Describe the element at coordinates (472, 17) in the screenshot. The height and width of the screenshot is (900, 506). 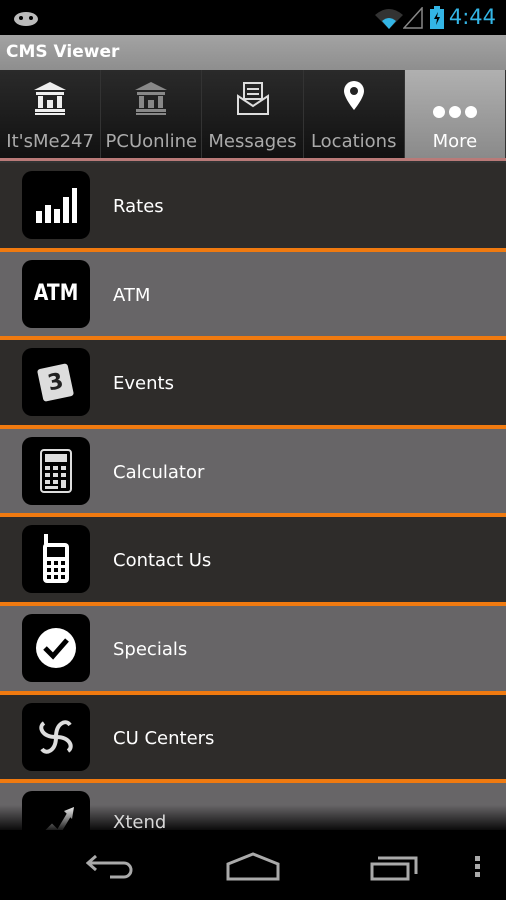
I see `clock: 4:44` at that location.